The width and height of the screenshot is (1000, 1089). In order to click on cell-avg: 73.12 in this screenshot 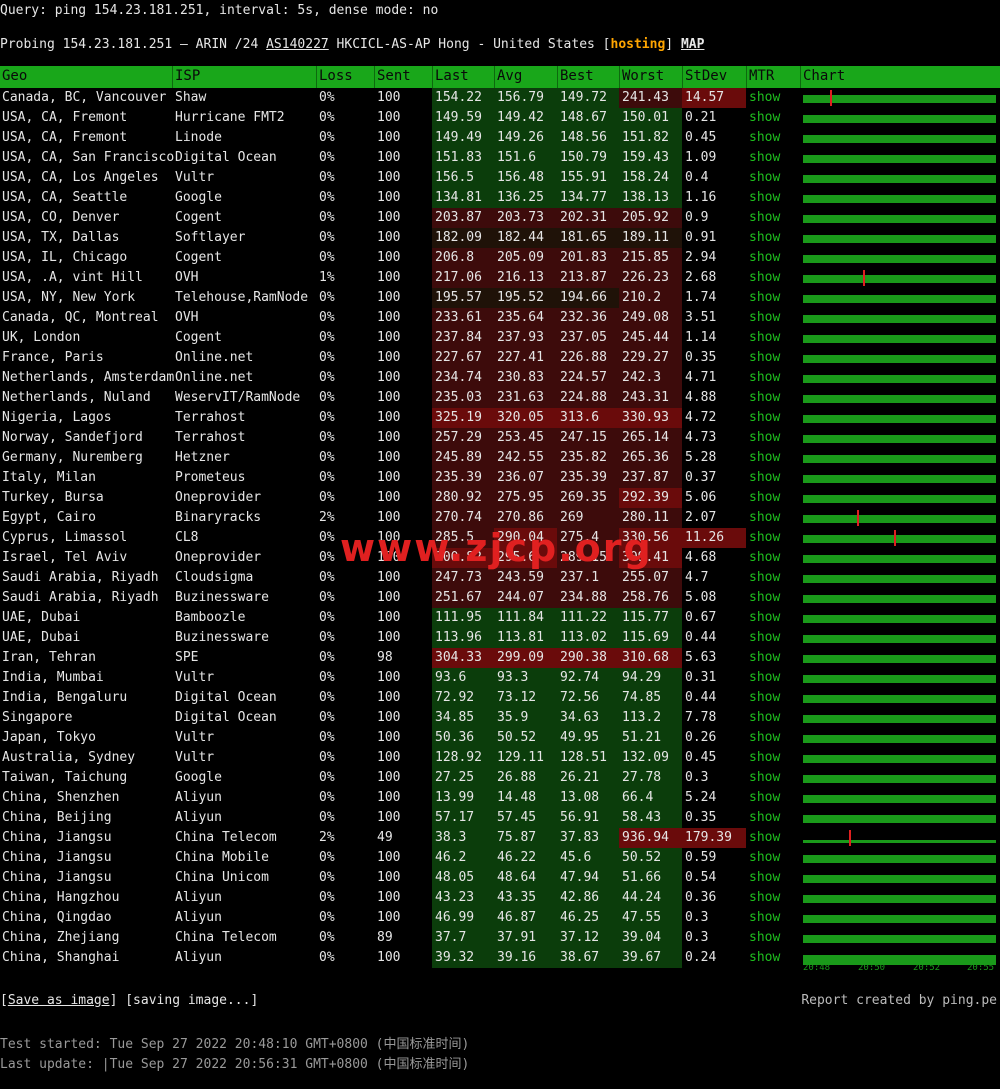, I will do `click(517, 697)`.